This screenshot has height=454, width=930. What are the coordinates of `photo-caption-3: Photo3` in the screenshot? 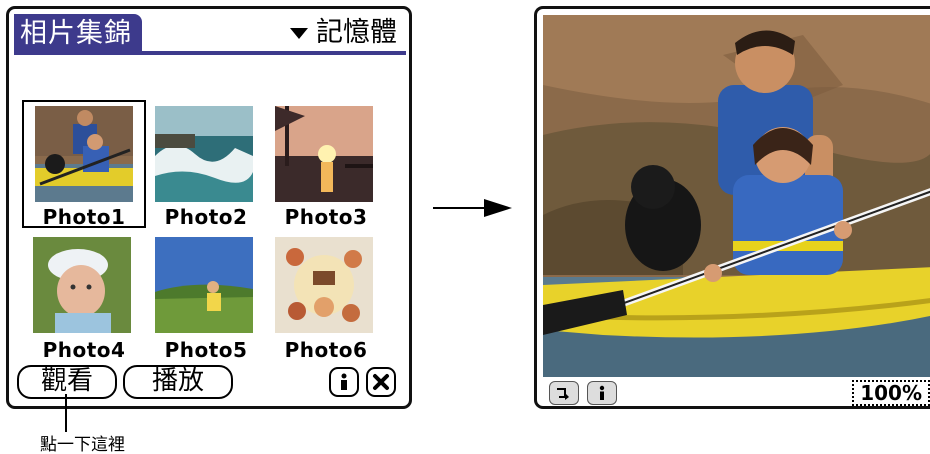 It's located at (326, 217).